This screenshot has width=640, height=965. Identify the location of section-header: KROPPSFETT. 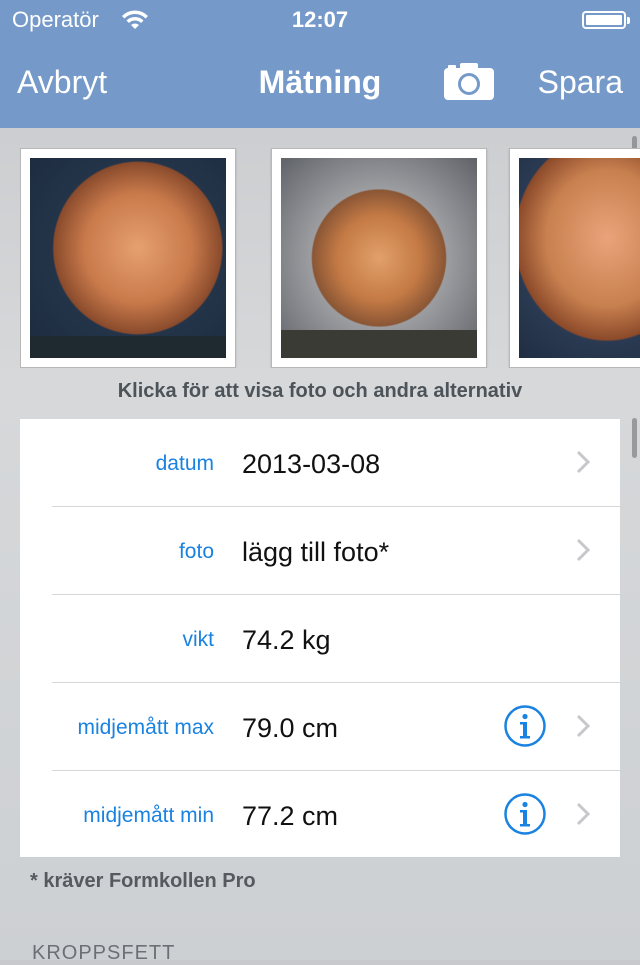
(104, 953).